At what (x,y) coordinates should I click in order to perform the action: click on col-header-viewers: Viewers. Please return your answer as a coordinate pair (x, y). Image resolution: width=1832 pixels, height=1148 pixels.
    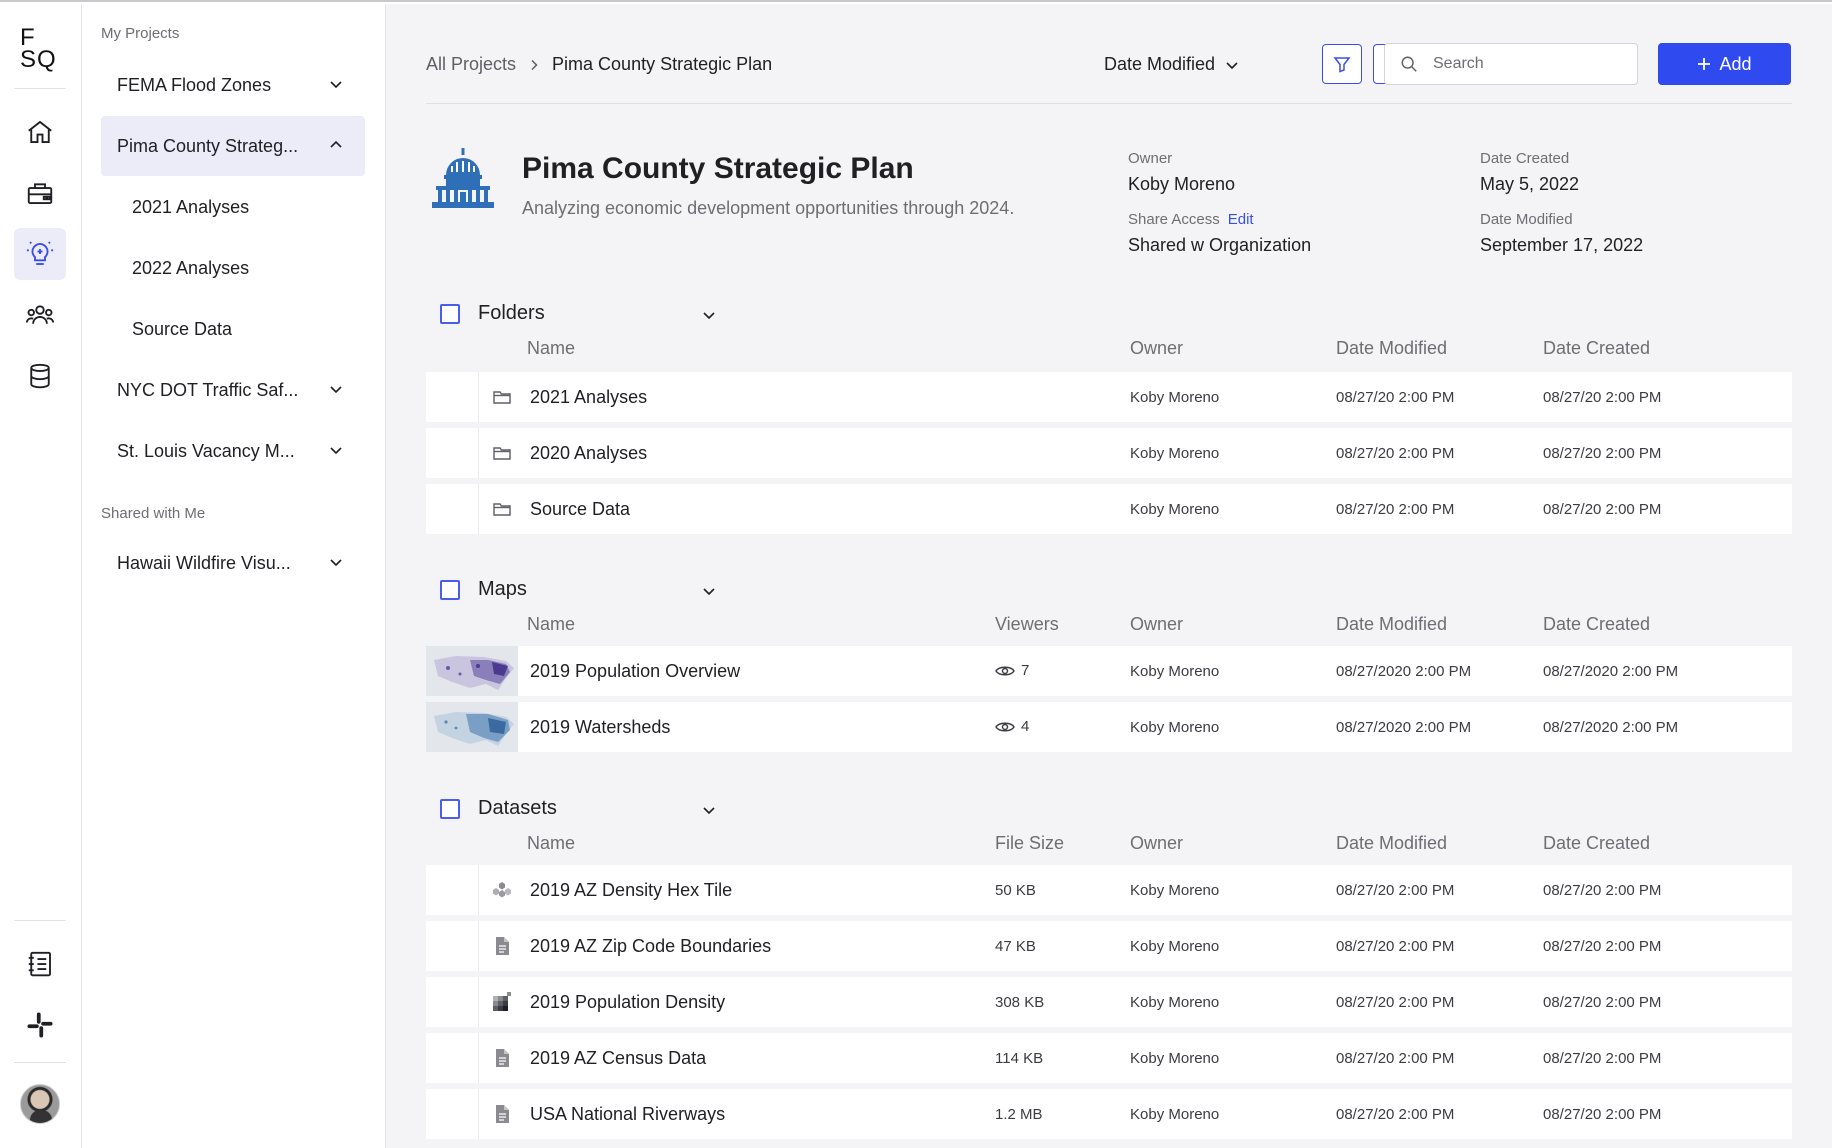
    Looking at the image, I should click on (1027, 624).